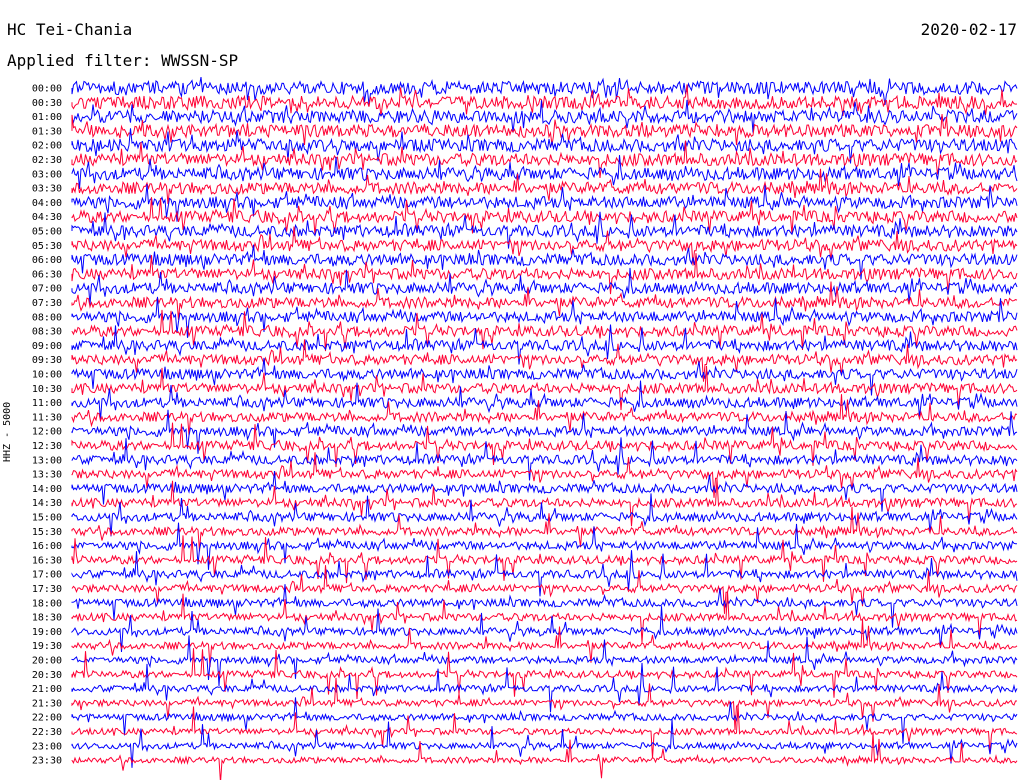  What do you see at coordinates (47, 246) in the screenshot?
I see `time-tick-label: 05:30` at bounding box center [47, 246].